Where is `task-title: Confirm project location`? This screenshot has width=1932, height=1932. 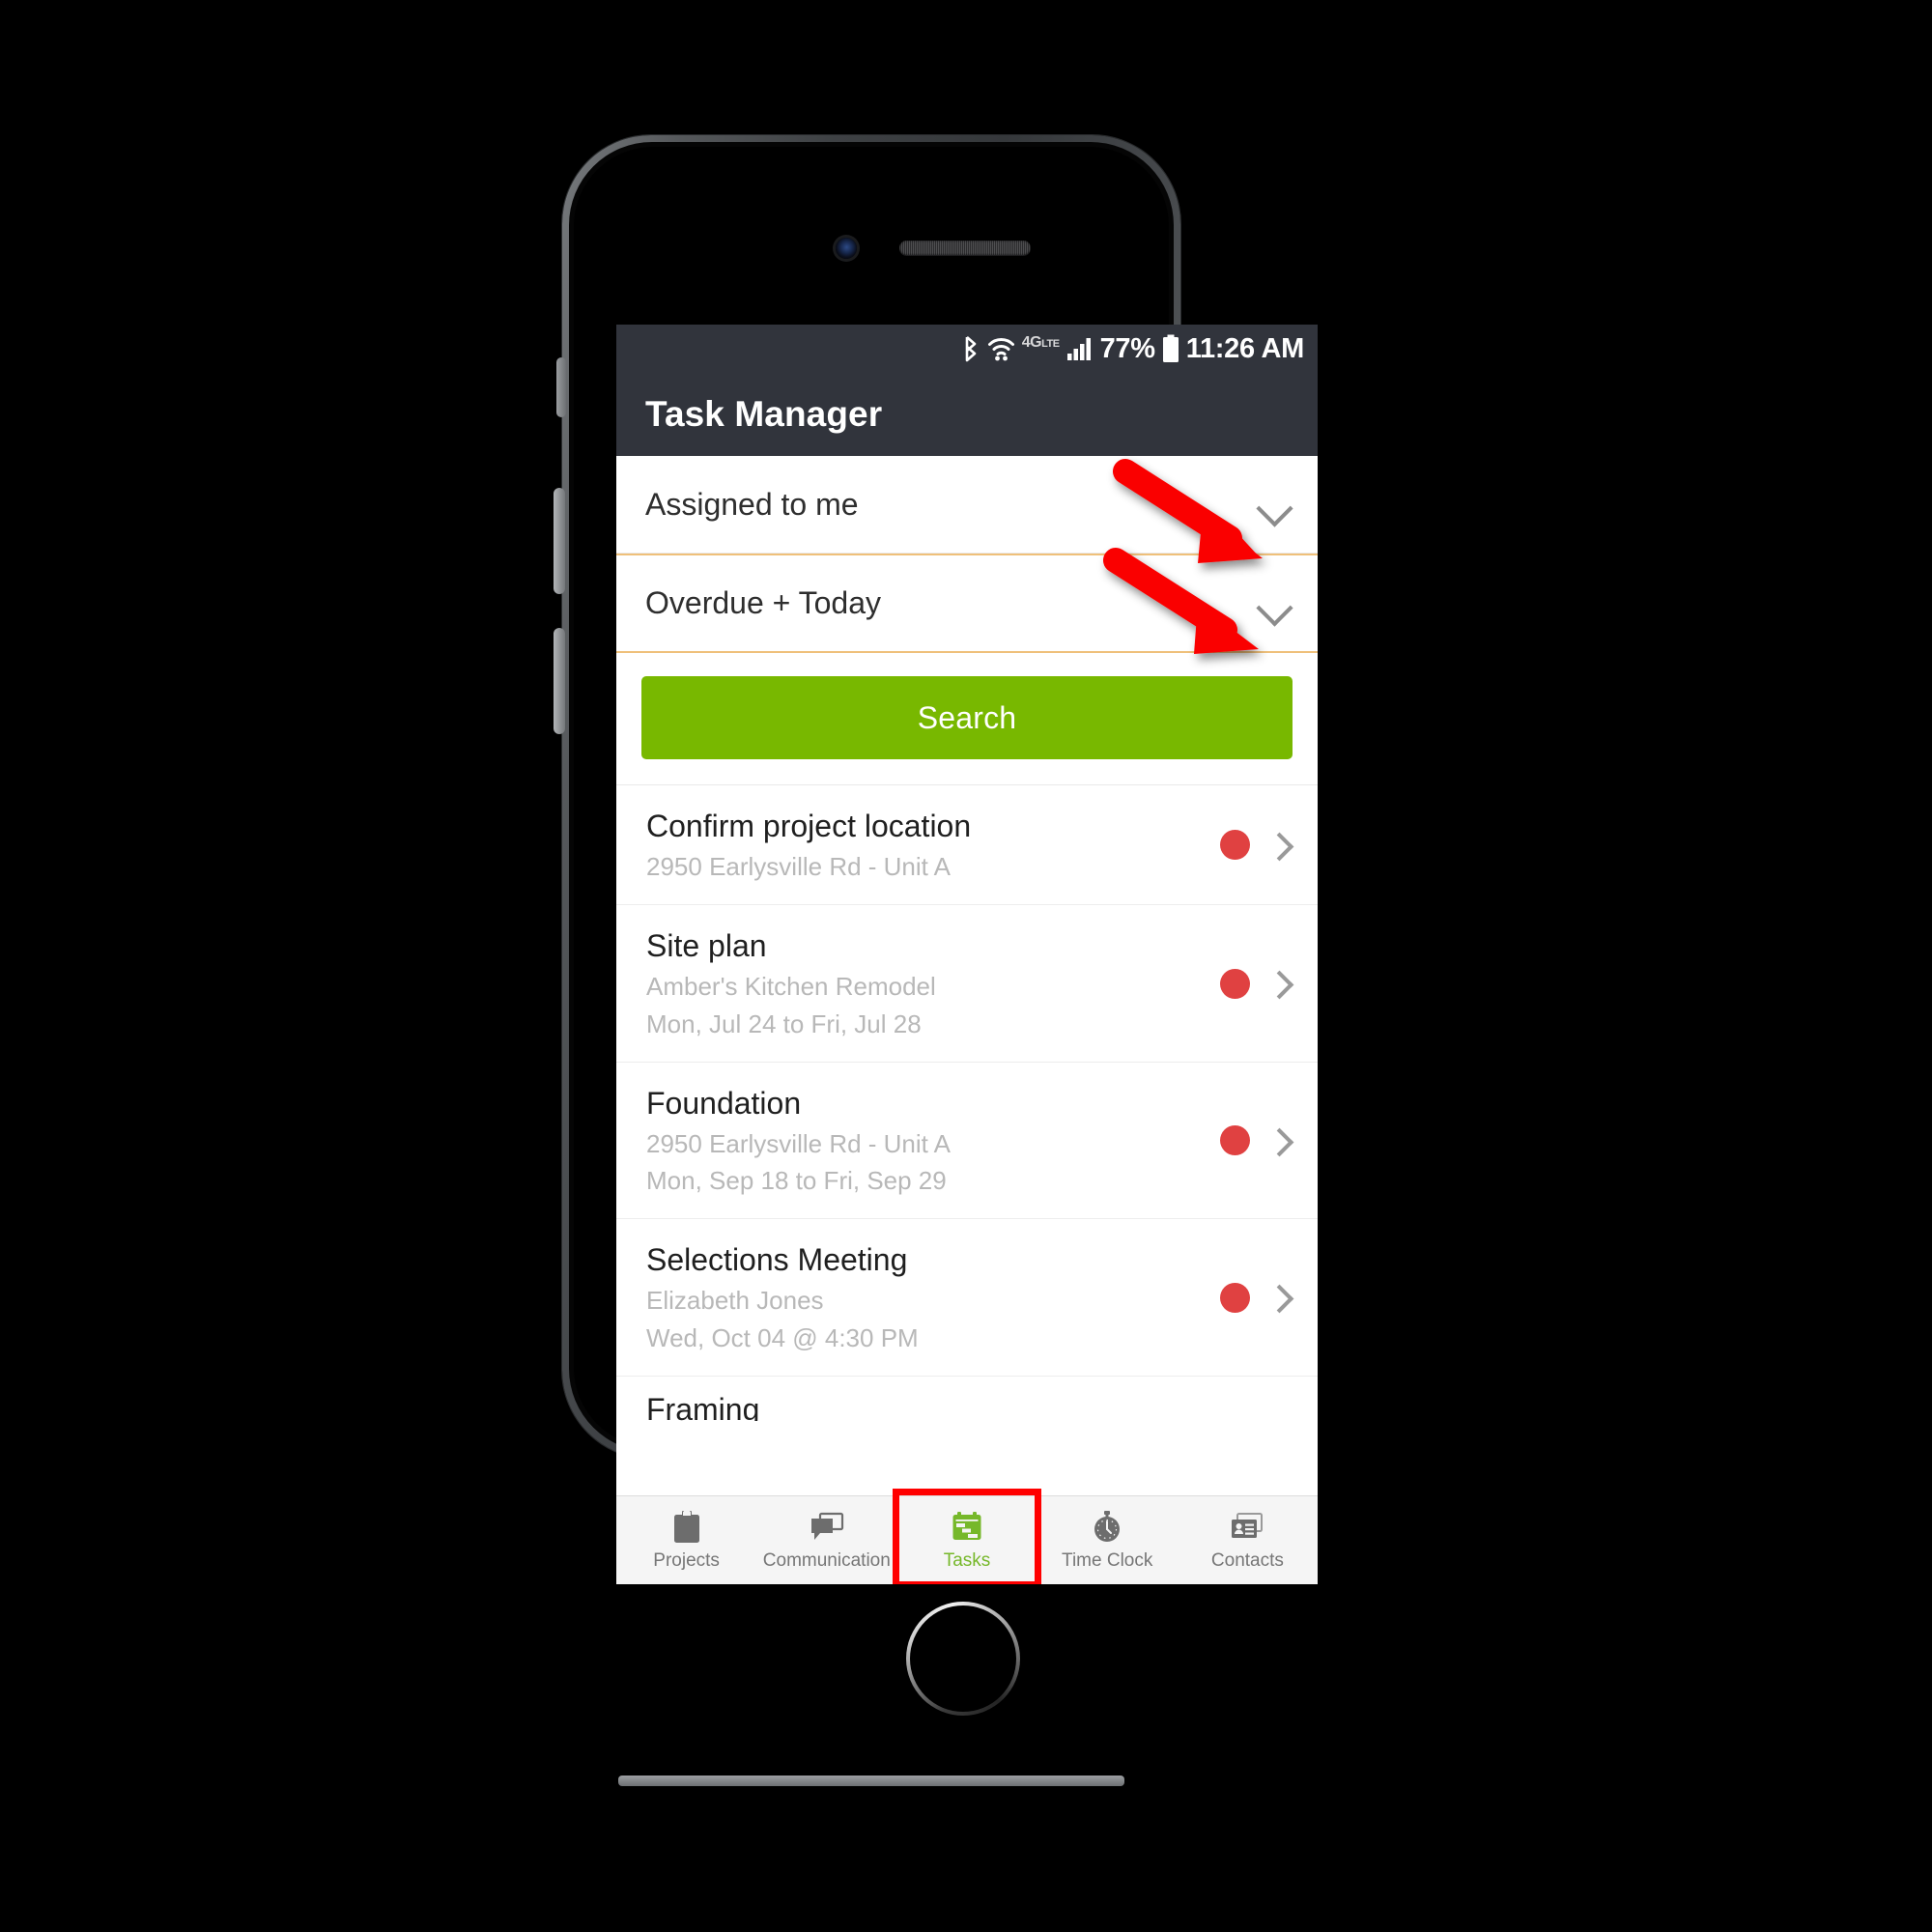 task-title: Confirm project location is located at coordinates (809, 826).